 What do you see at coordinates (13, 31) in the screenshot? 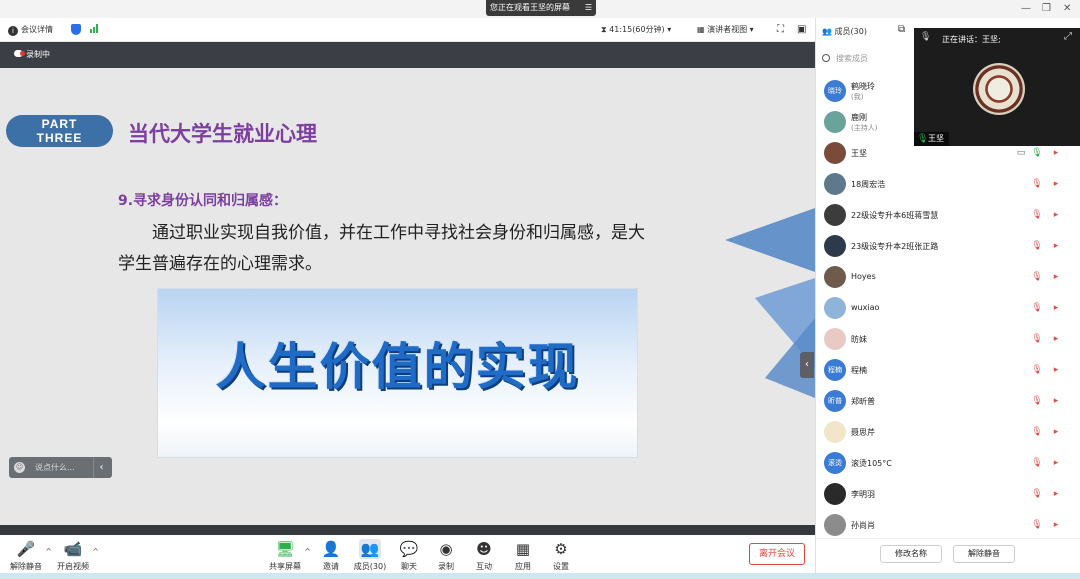
I see `info-icon: i` at bounding box center [13, 31].